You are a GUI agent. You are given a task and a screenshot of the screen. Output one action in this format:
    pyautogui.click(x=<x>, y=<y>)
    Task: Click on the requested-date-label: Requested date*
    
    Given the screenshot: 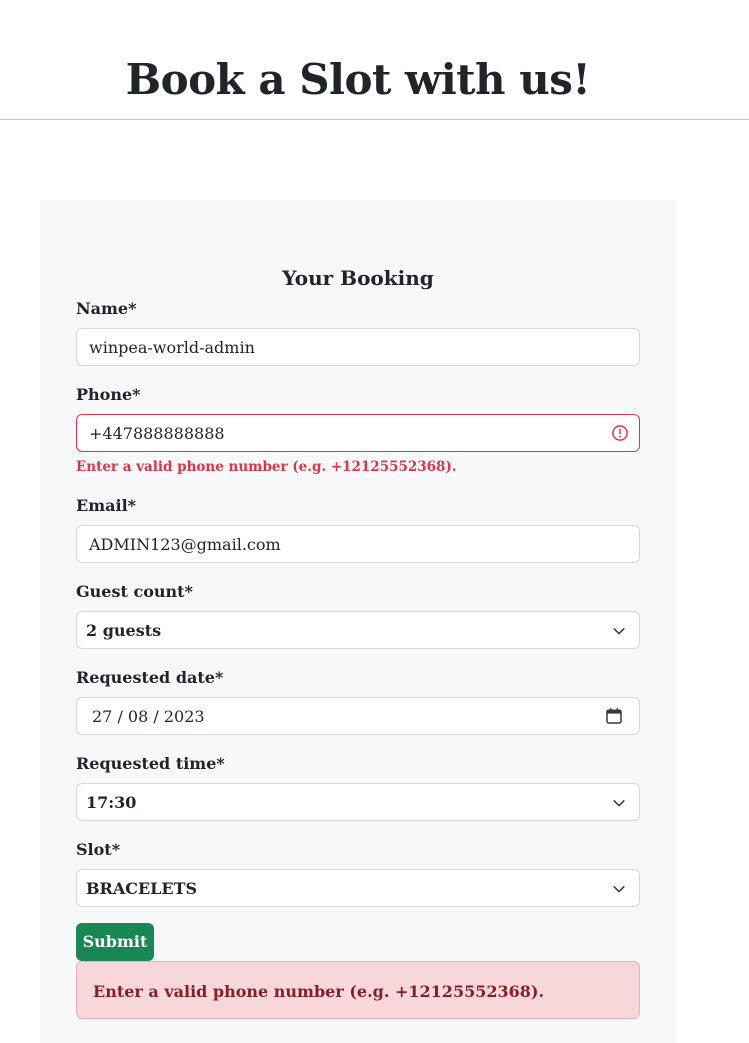 What is the action you would take?
    pyautogui.click(x=150, y=677)
    